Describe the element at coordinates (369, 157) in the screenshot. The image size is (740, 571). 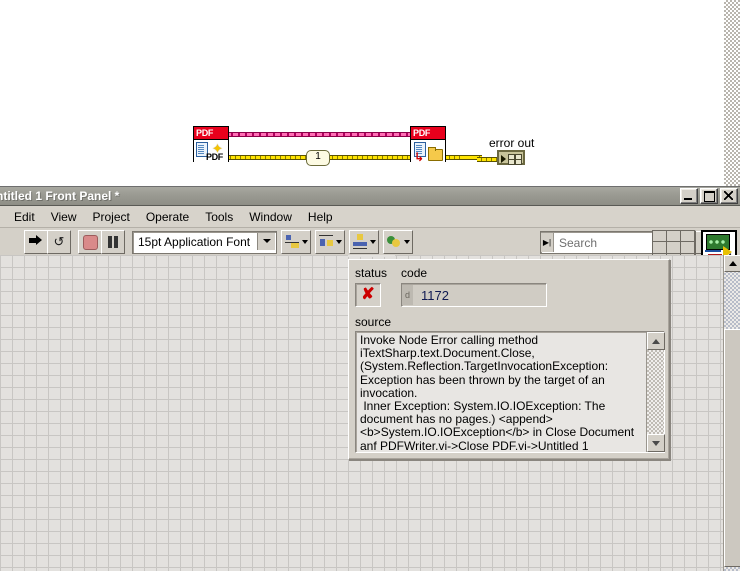
I see `error-wire-mid` at that location.